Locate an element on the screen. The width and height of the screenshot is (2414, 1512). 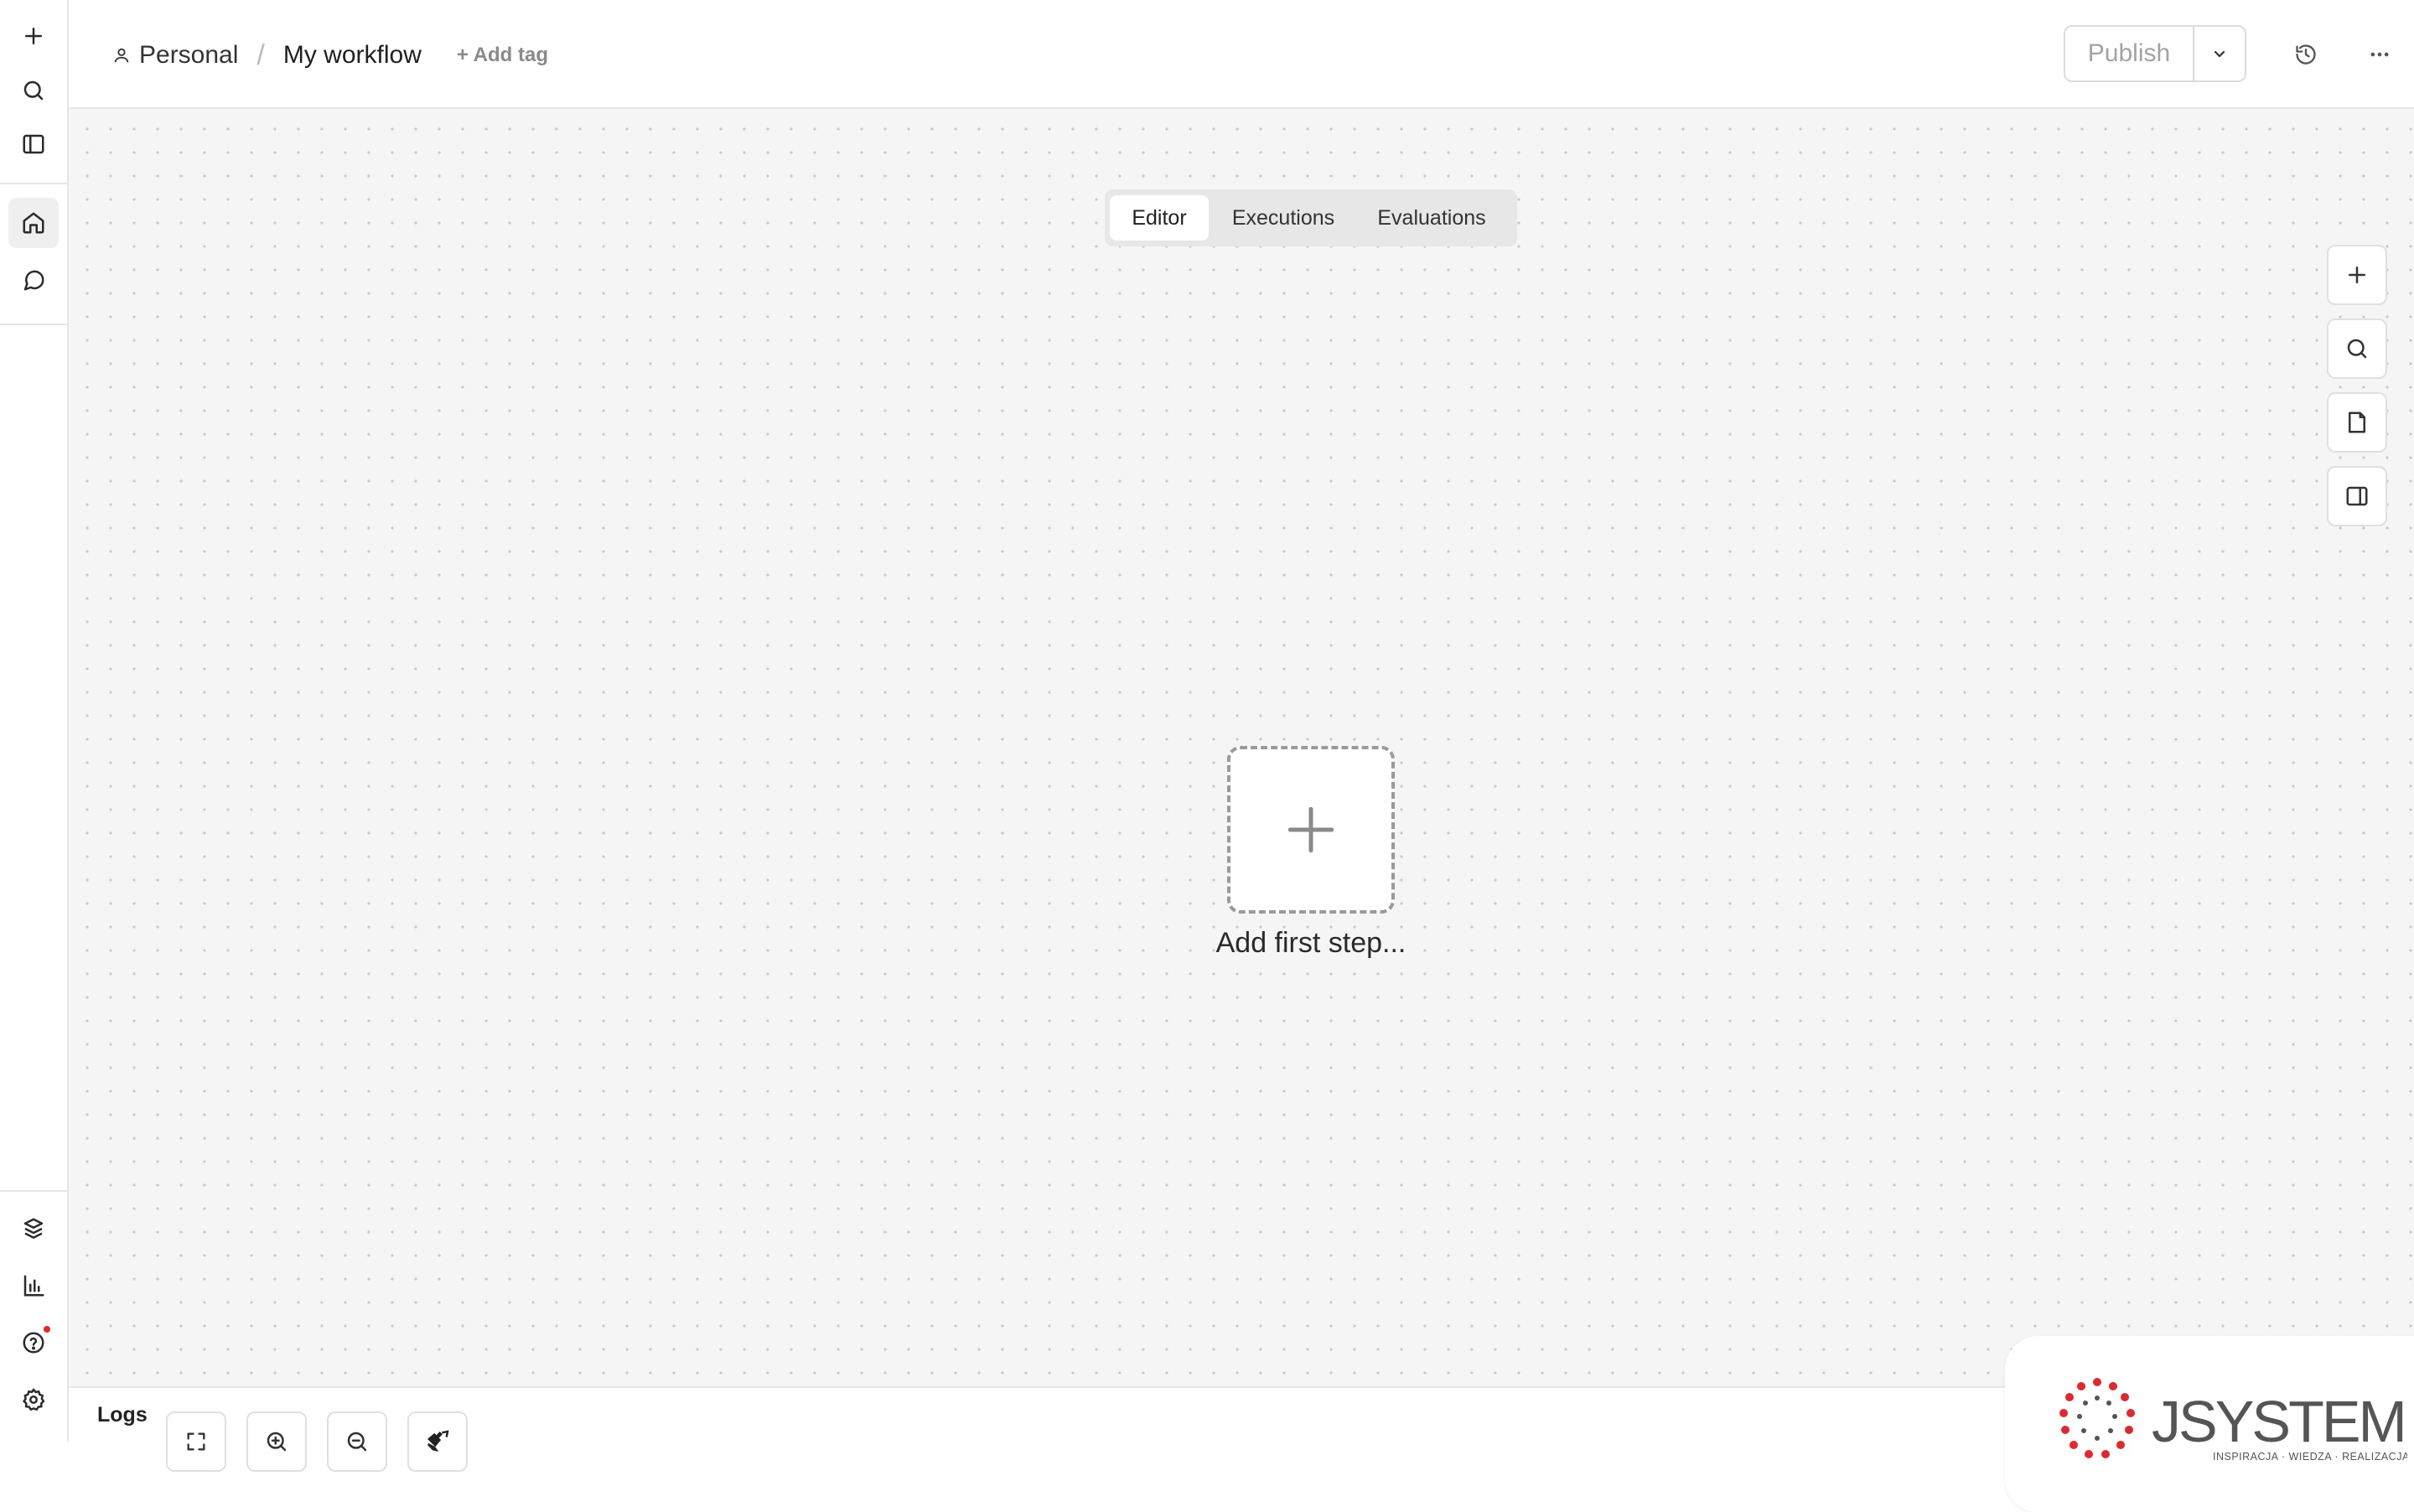
sticky-note-icon is located at coordinates (2357, 422).